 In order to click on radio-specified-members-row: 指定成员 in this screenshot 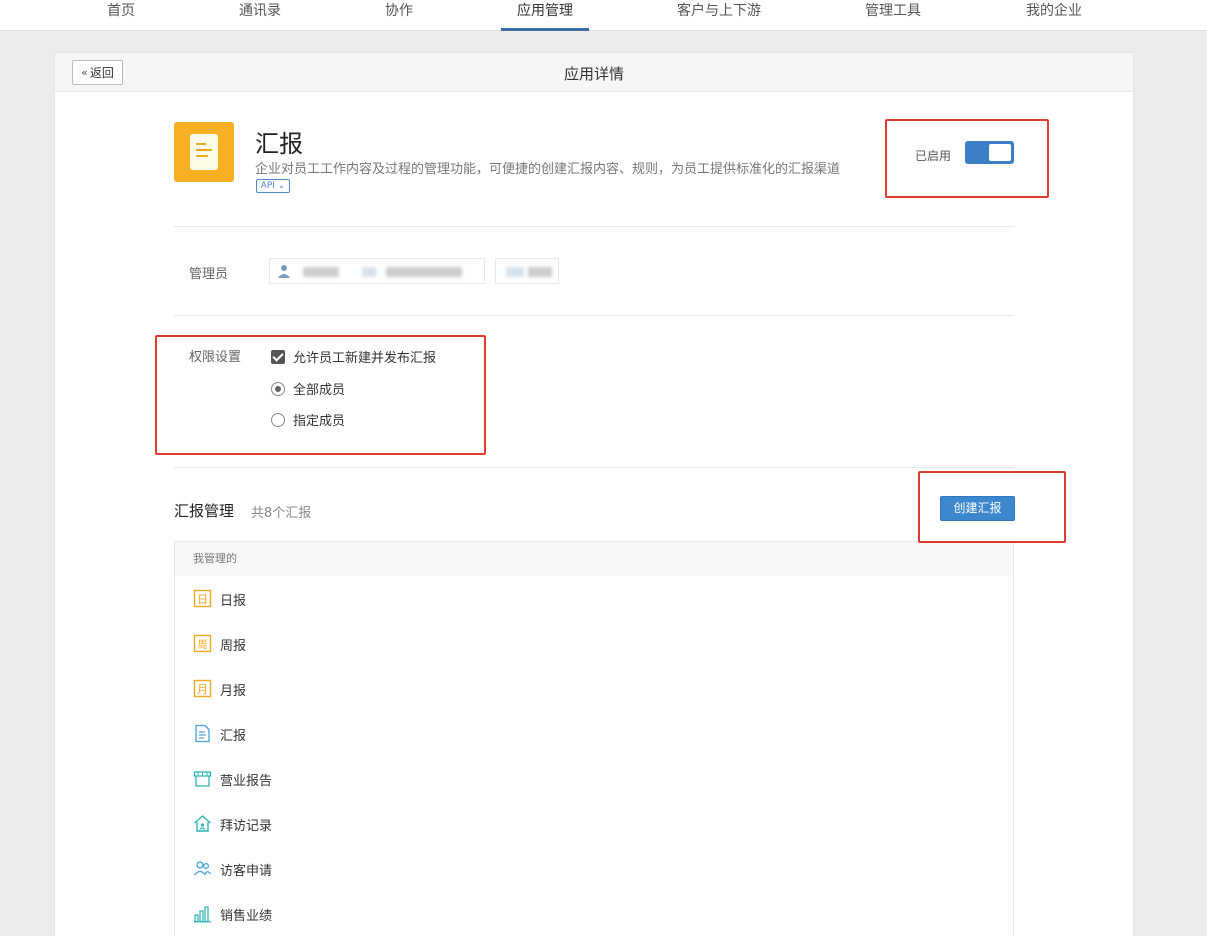, I will do `click(308, 419)`.